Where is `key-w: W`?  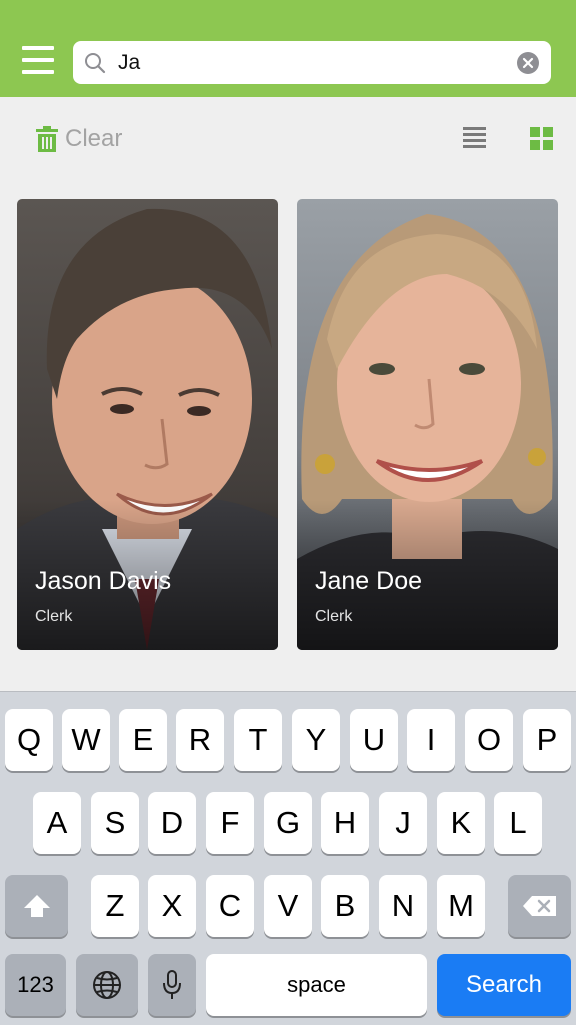 key-w: W is located at coordinates (86, 740).